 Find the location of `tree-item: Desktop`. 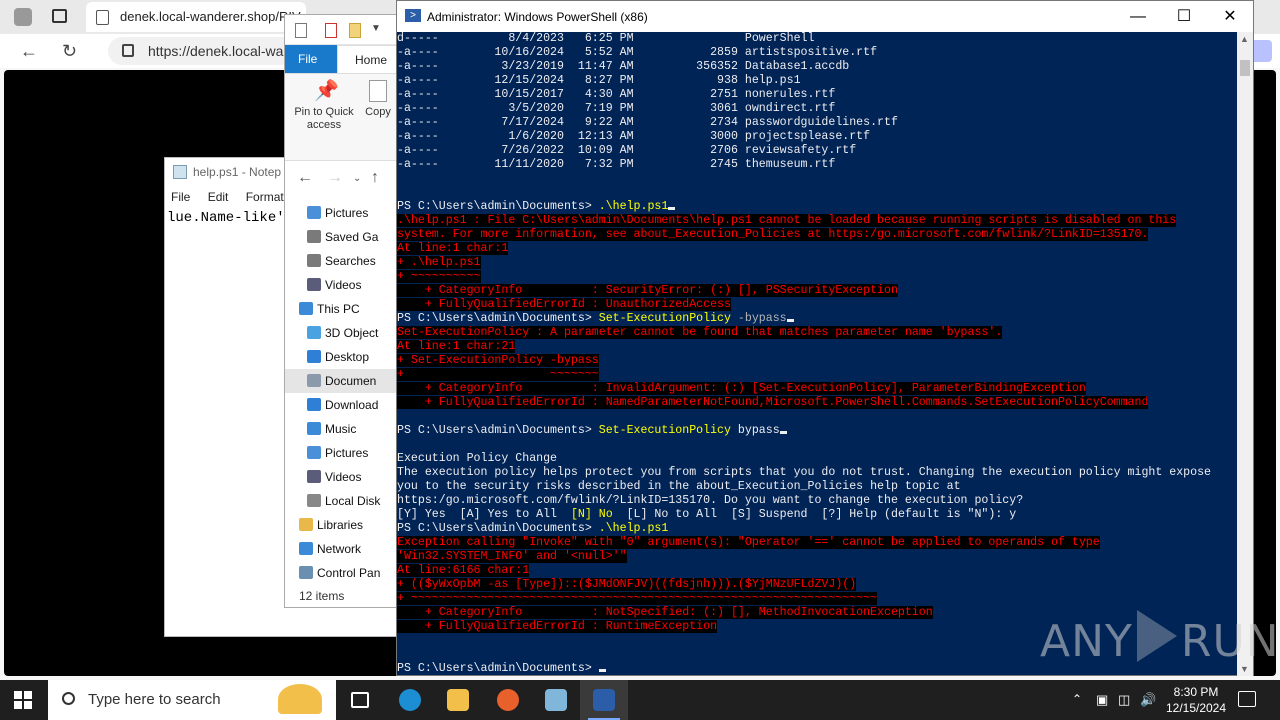

tree-item: Desktop is located at coordinates (346, 357).